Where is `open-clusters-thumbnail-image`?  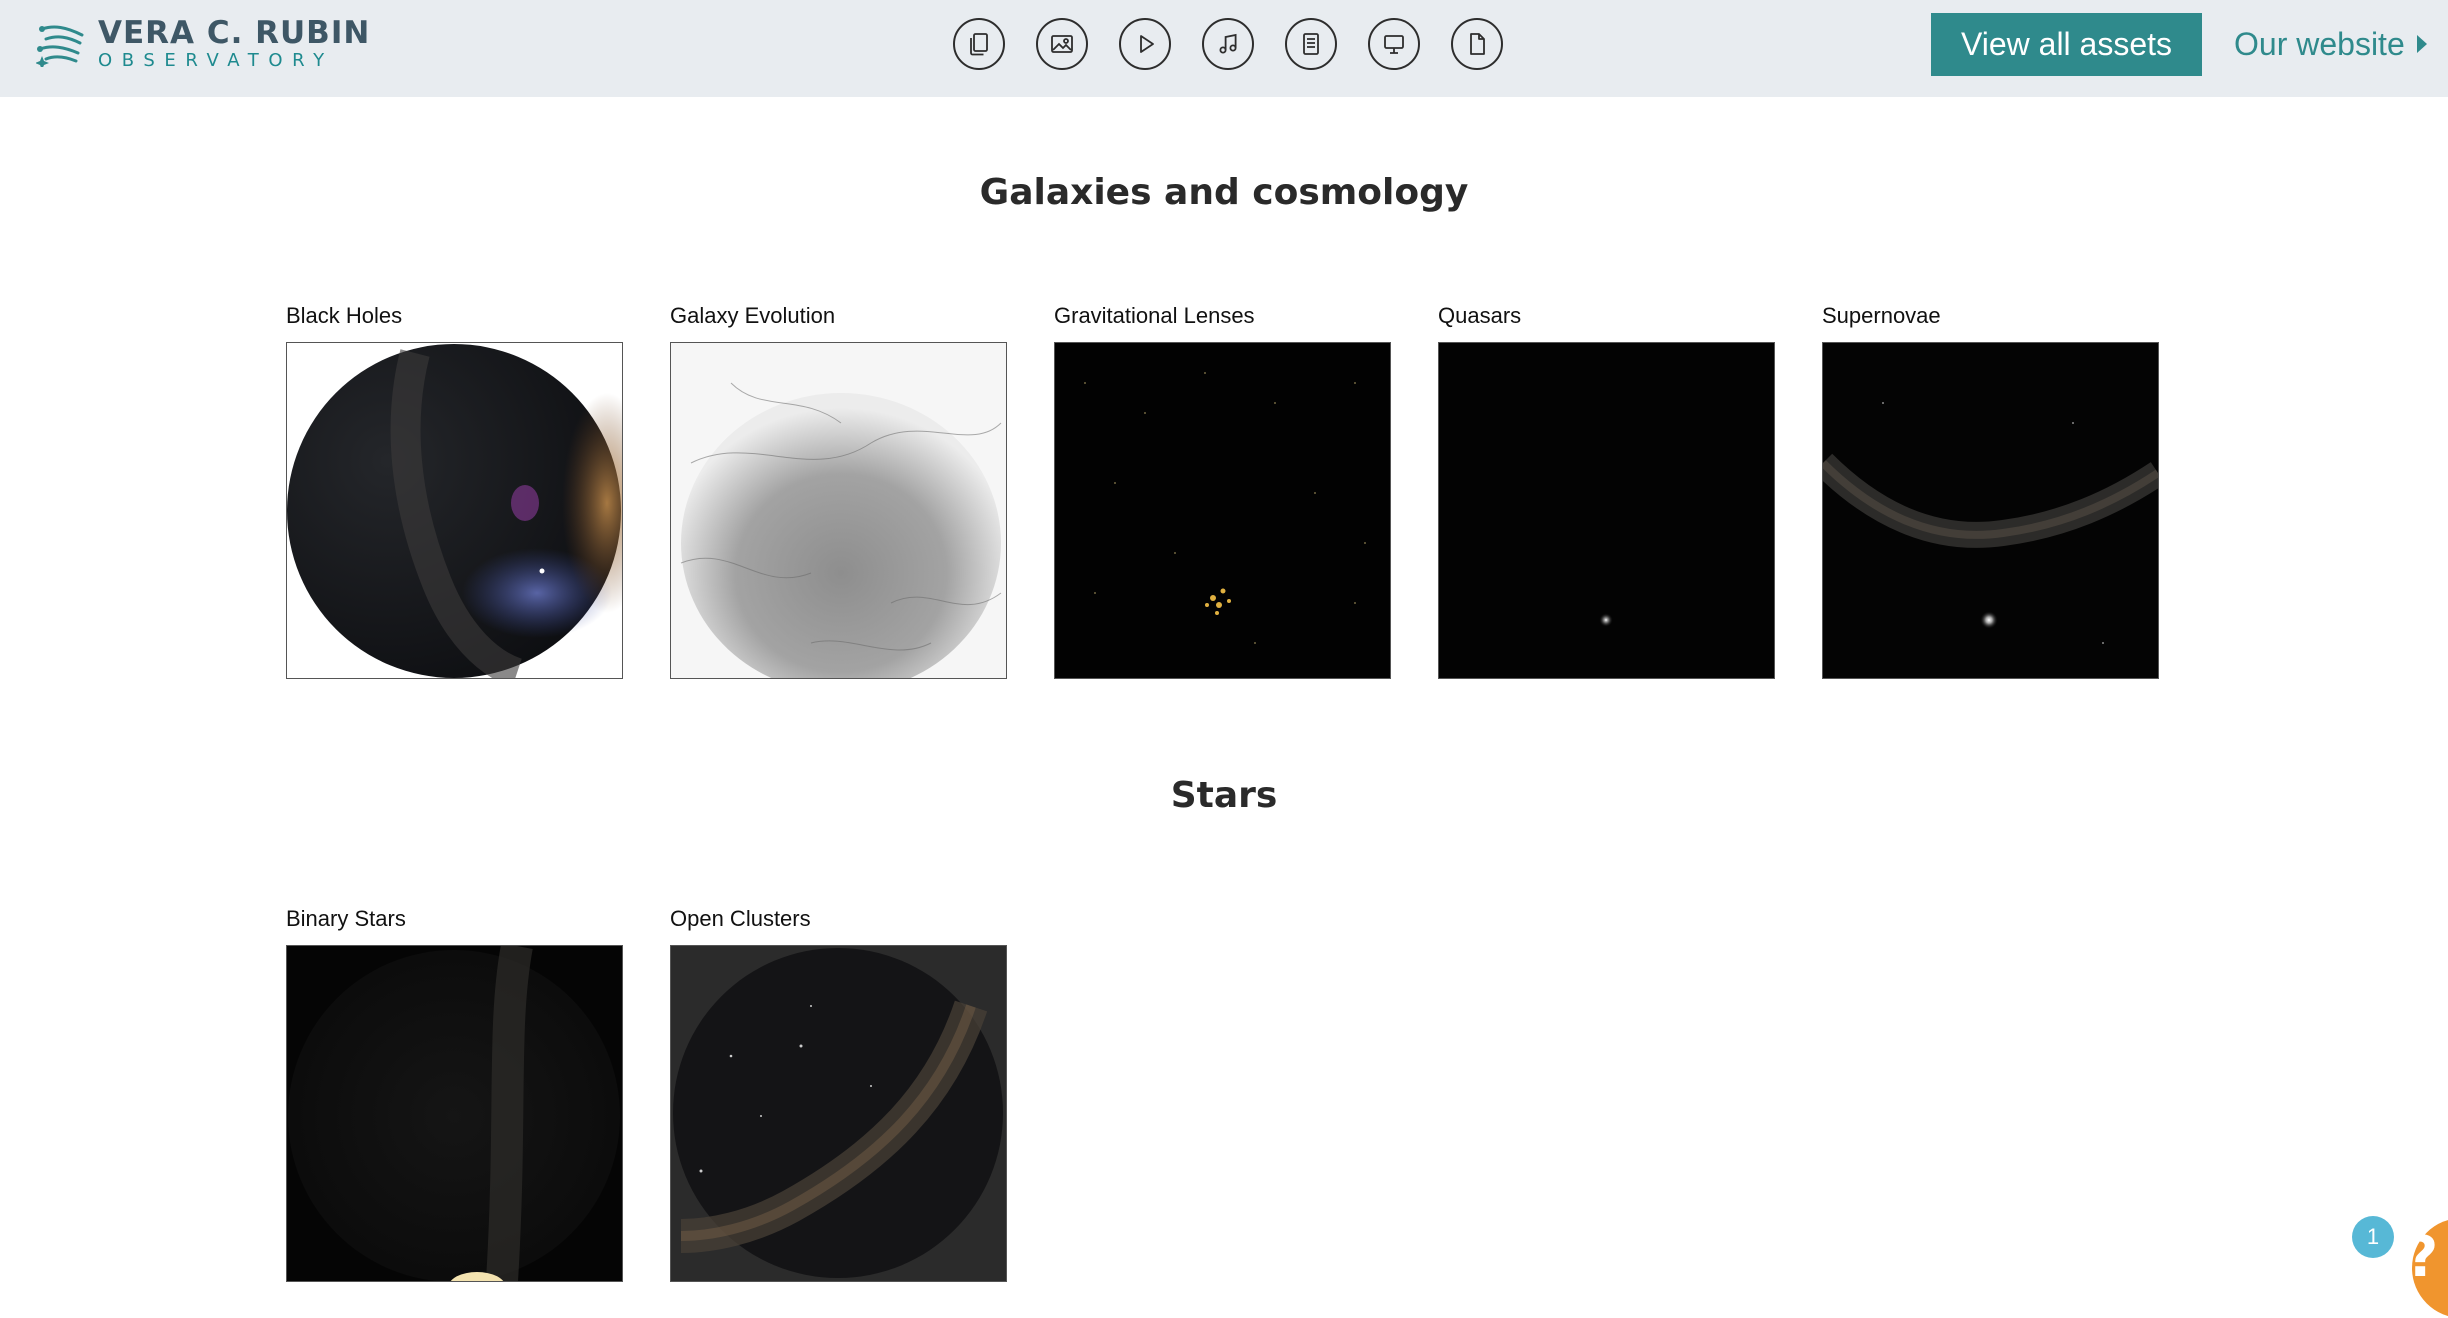 open-clusters-thumbnail-image is located at coordinates (838, 1113).